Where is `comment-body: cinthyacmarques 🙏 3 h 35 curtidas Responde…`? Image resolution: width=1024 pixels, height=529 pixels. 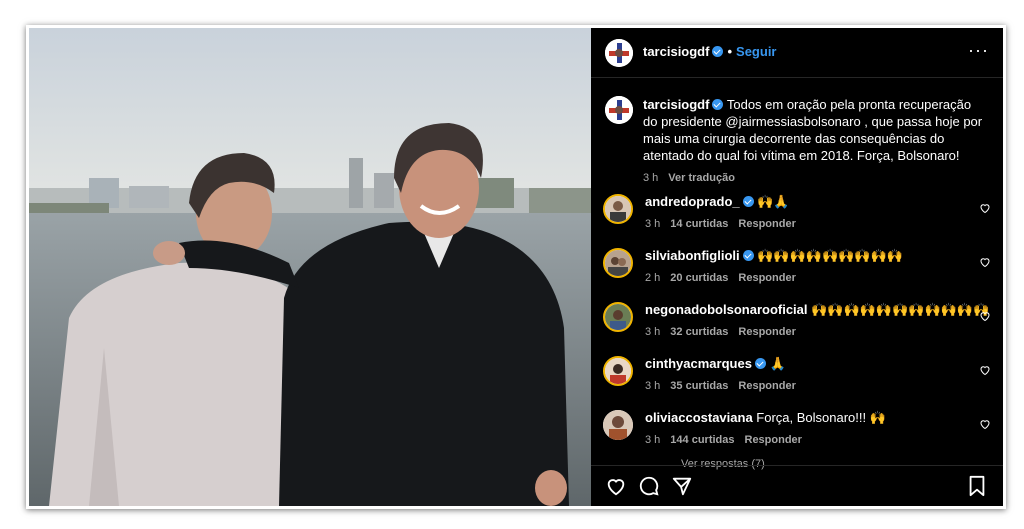
comment-body: cinthyacmarques 🙏 3 h 35 curtidas Responde… is located at coordinates (725, 375).